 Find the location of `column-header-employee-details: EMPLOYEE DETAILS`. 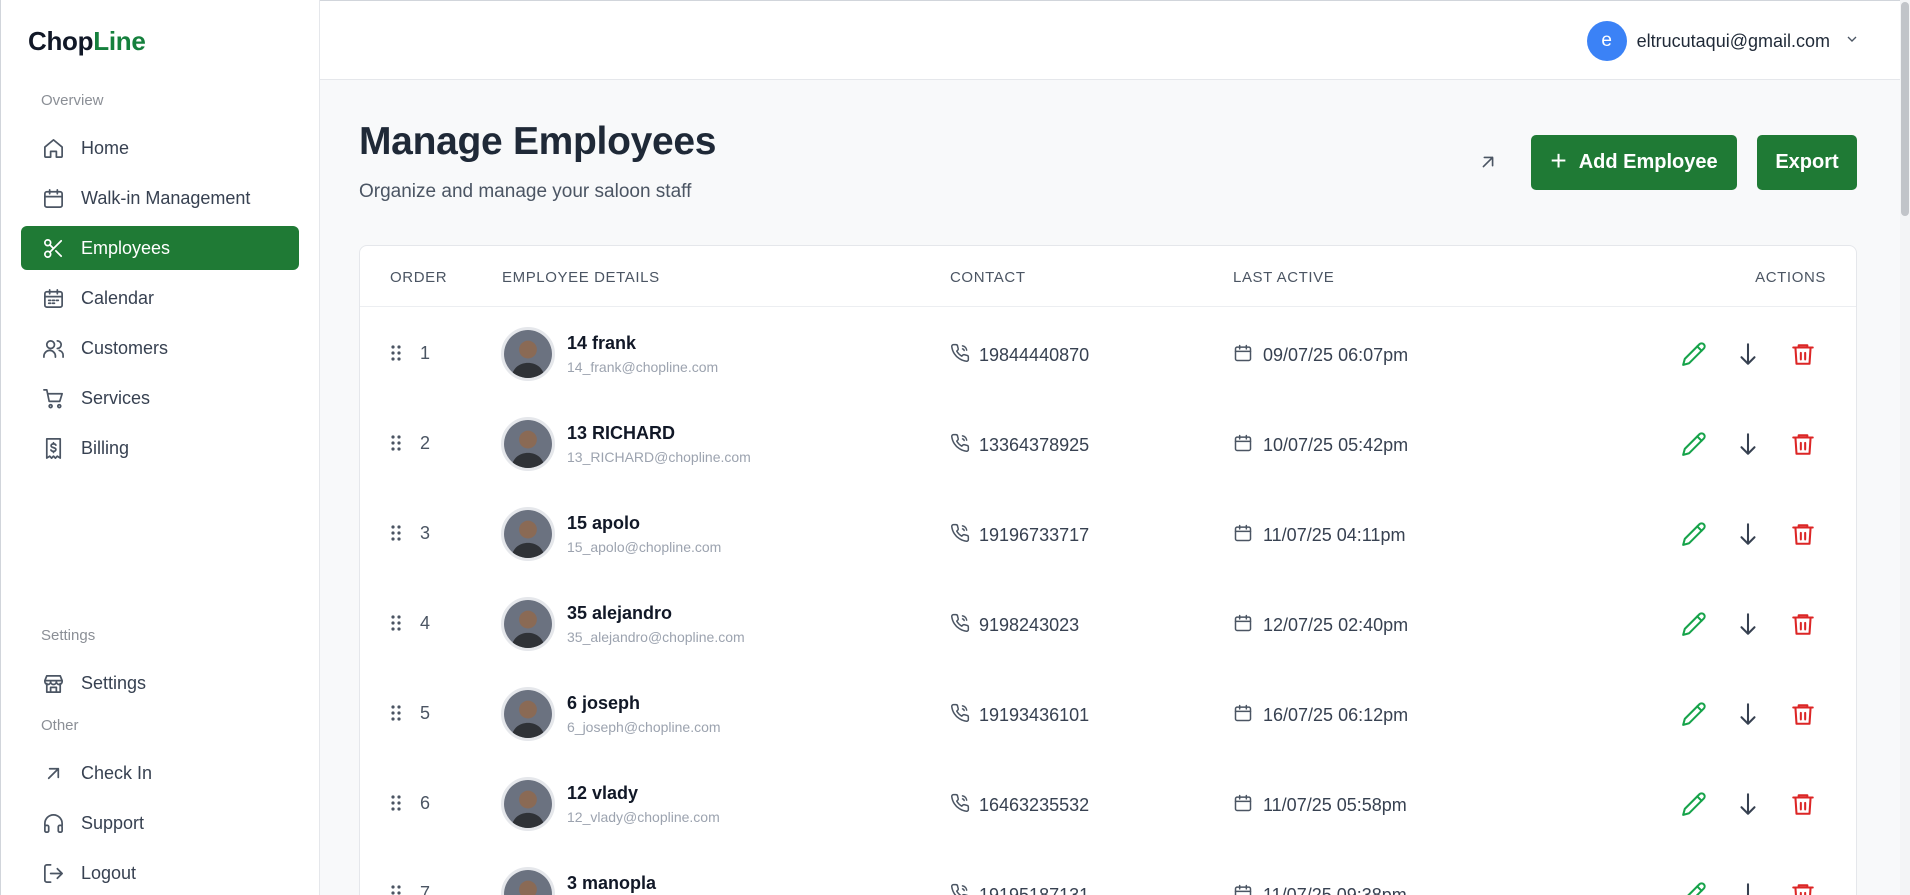

column-header-employee-details: EMPLOYEE DETAILS is located at coordinates (581, 277).